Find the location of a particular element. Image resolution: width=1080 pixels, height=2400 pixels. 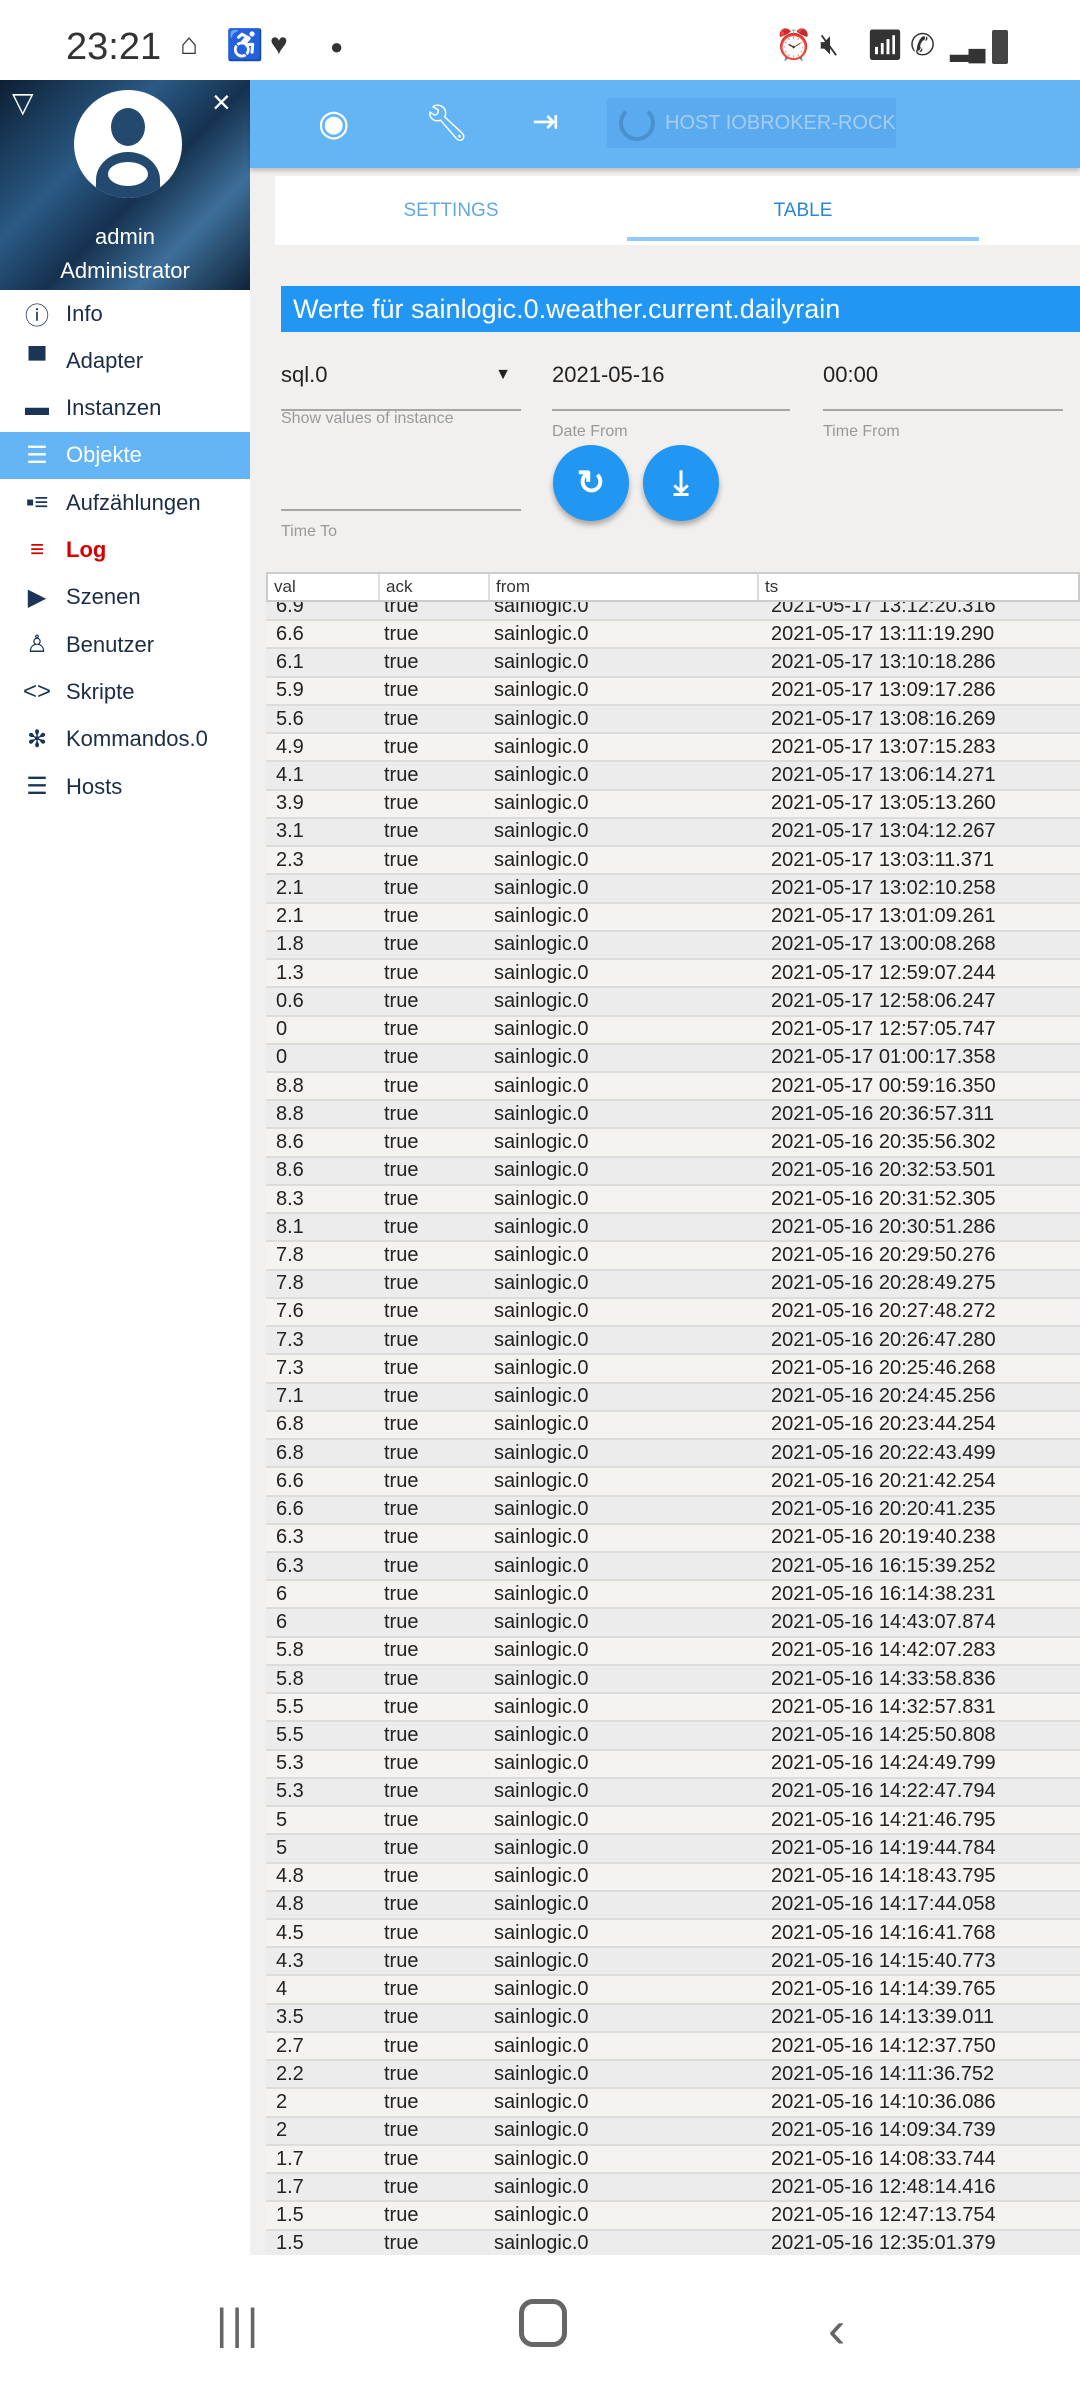

host-button: HOST IOBROKER-ROCK is located at coordinates (751, 123).